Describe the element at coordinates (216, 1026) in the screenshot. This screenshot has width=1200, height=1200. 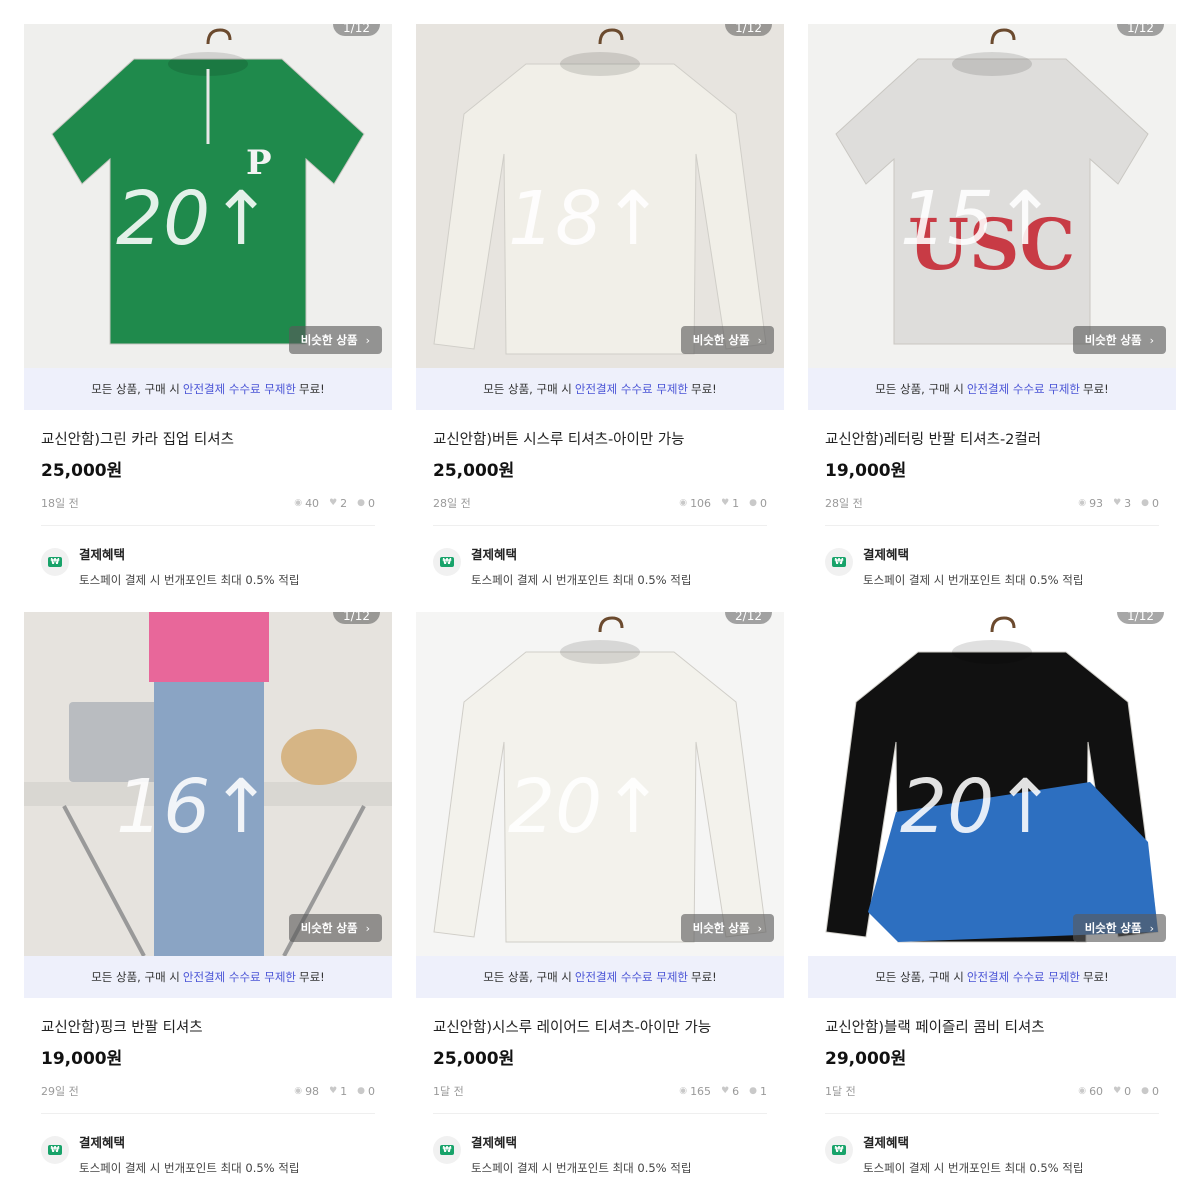
I see `product-title: 교신안함)핑크 반팔 티셔츠` at that location.